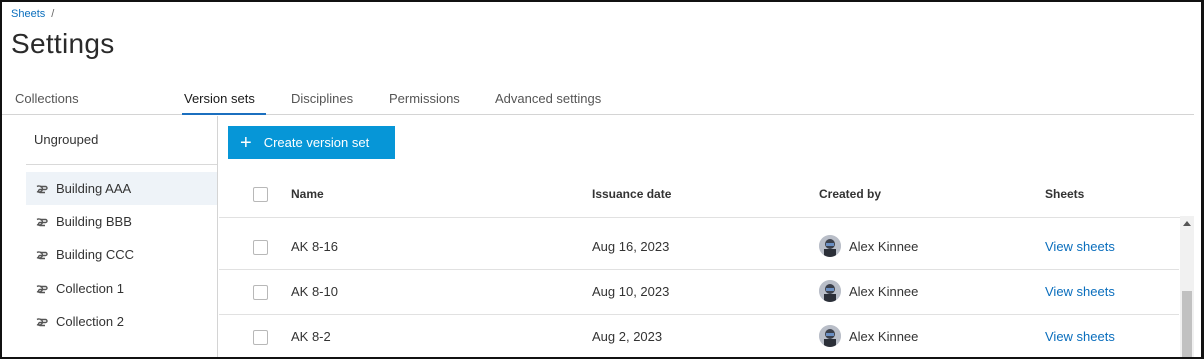 The height and width of the screenshot is (359, 1204). I want to click on column-header-sheets: Sheets, so click(1064, 194).